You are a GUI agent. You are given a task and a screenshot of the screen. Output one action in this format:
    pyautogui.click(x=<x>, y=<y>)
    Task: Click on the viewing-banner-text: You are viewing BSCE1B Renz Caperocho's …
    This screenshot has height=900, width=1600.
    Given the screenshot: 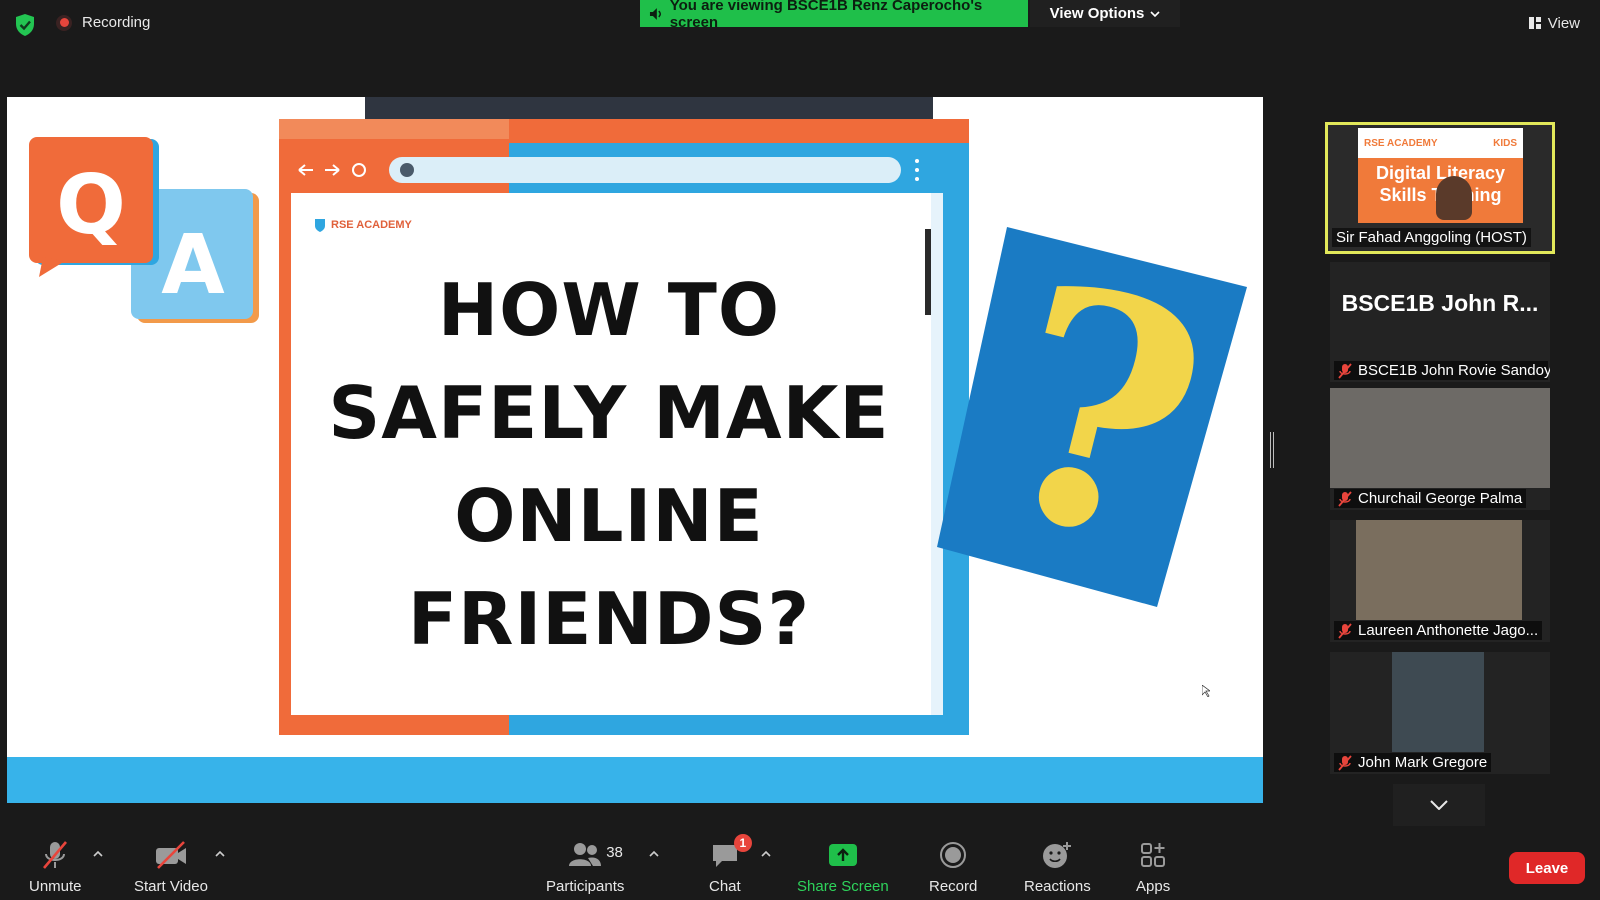 What is the action you would take?
    pyautogui.click(x=826, y=15)
    